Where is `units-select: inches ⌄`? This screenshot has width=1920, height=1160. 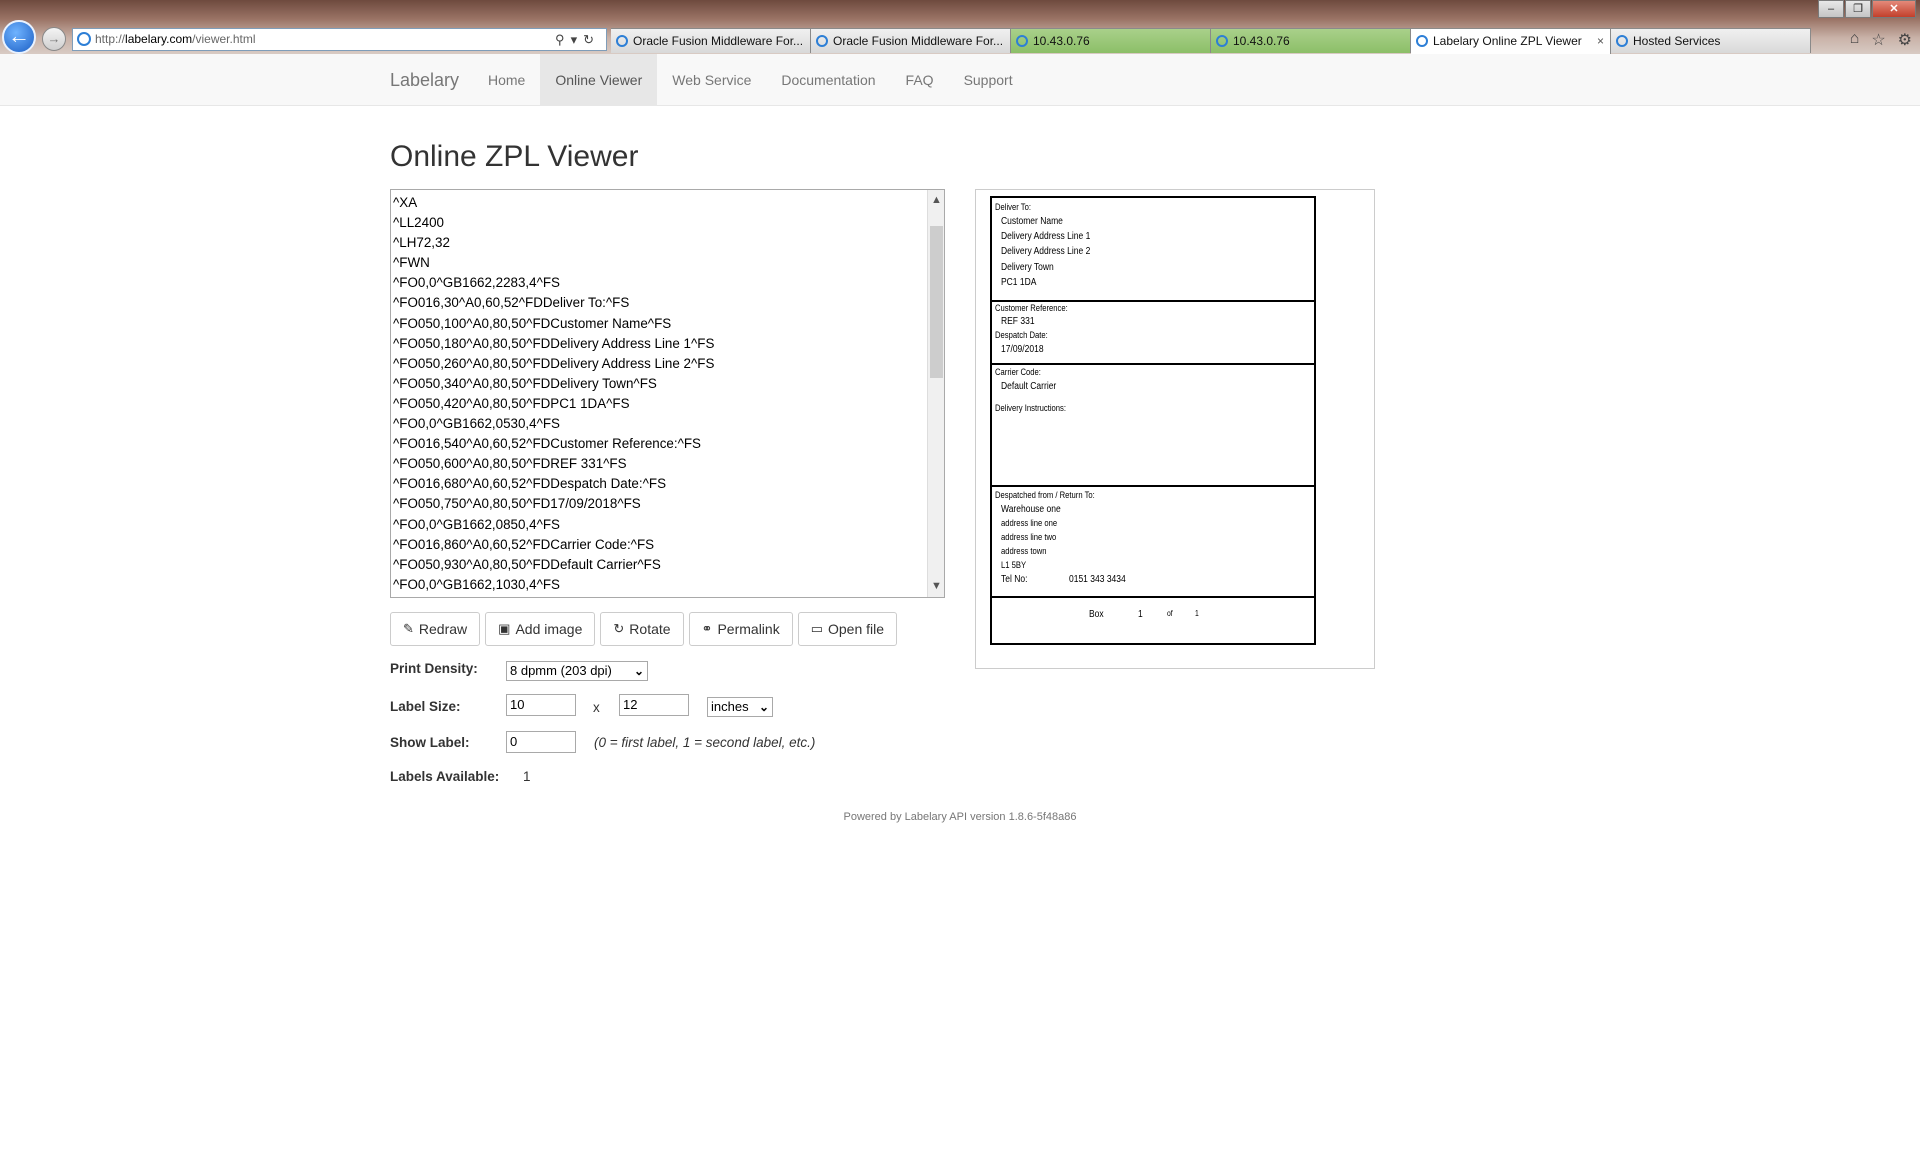
units-select: inches ⌄ is located at coordinates (740, 707).